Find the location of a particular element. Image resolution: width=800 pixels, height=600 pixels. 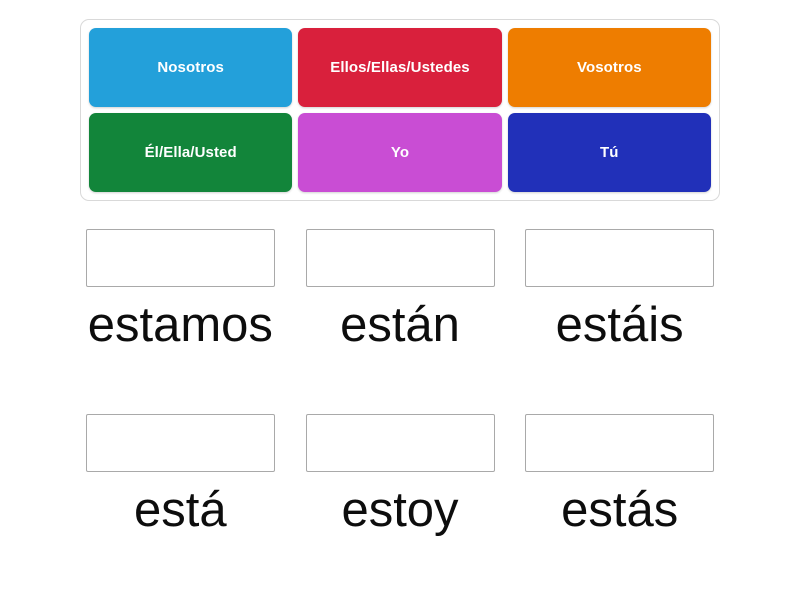

answer-cell-estais: estáis is located at coordinates (619, 307).